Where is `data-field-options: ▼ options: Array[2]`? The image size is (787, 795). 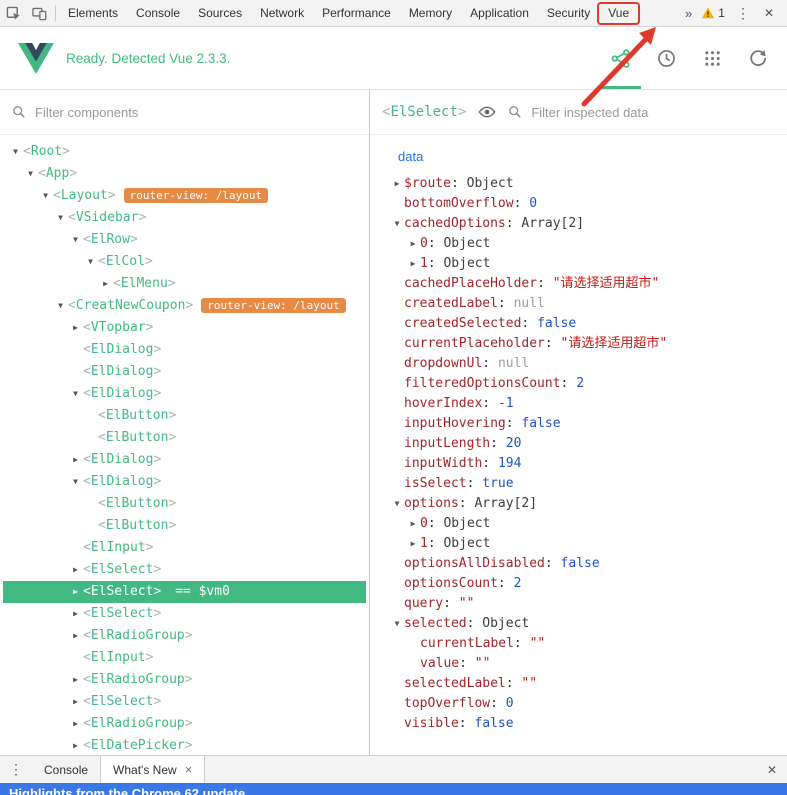
data-field-options: ▼ options: Array[2] is located at coordinates (588, 504).